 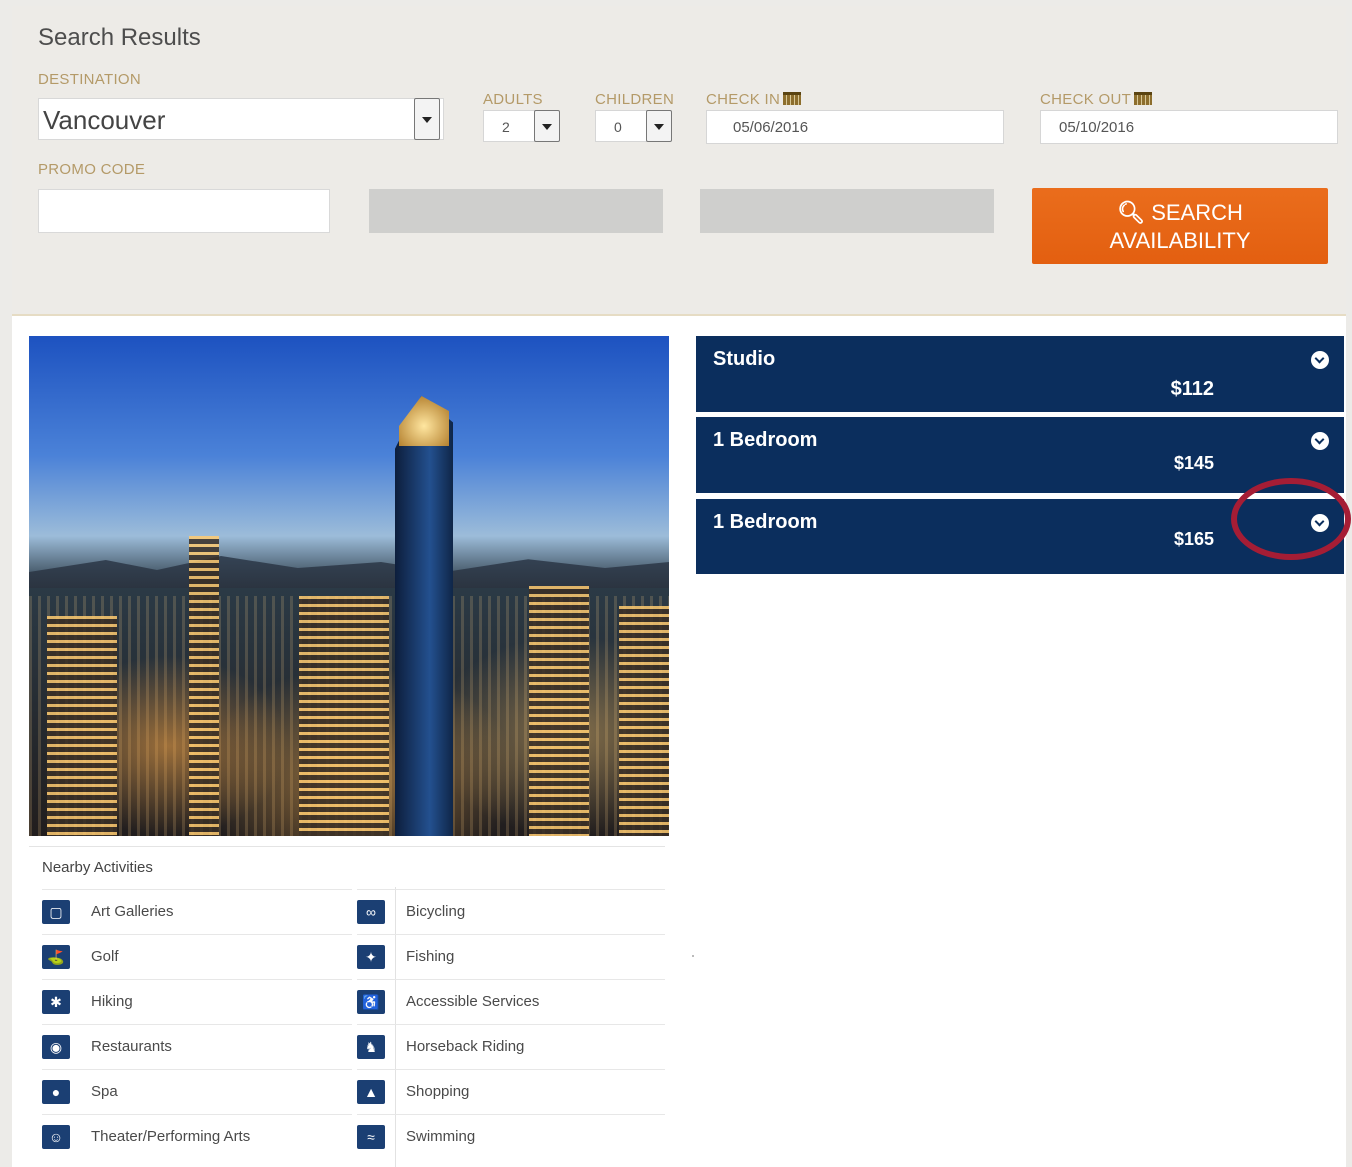 I want to click on room-option-1-bedroom: 1 Bedroom $145, so click(x=1020, y=455).